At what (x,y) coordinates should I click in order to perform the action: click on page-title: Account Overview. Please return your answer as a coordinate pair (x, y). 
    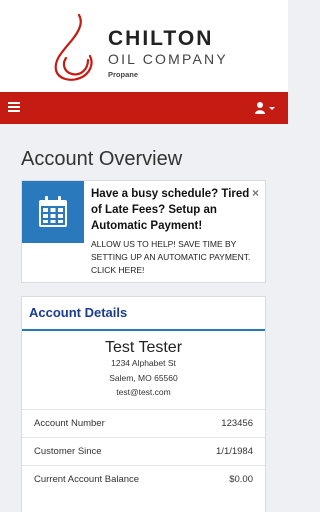
    Looking at the image, I should click on (102, 159).